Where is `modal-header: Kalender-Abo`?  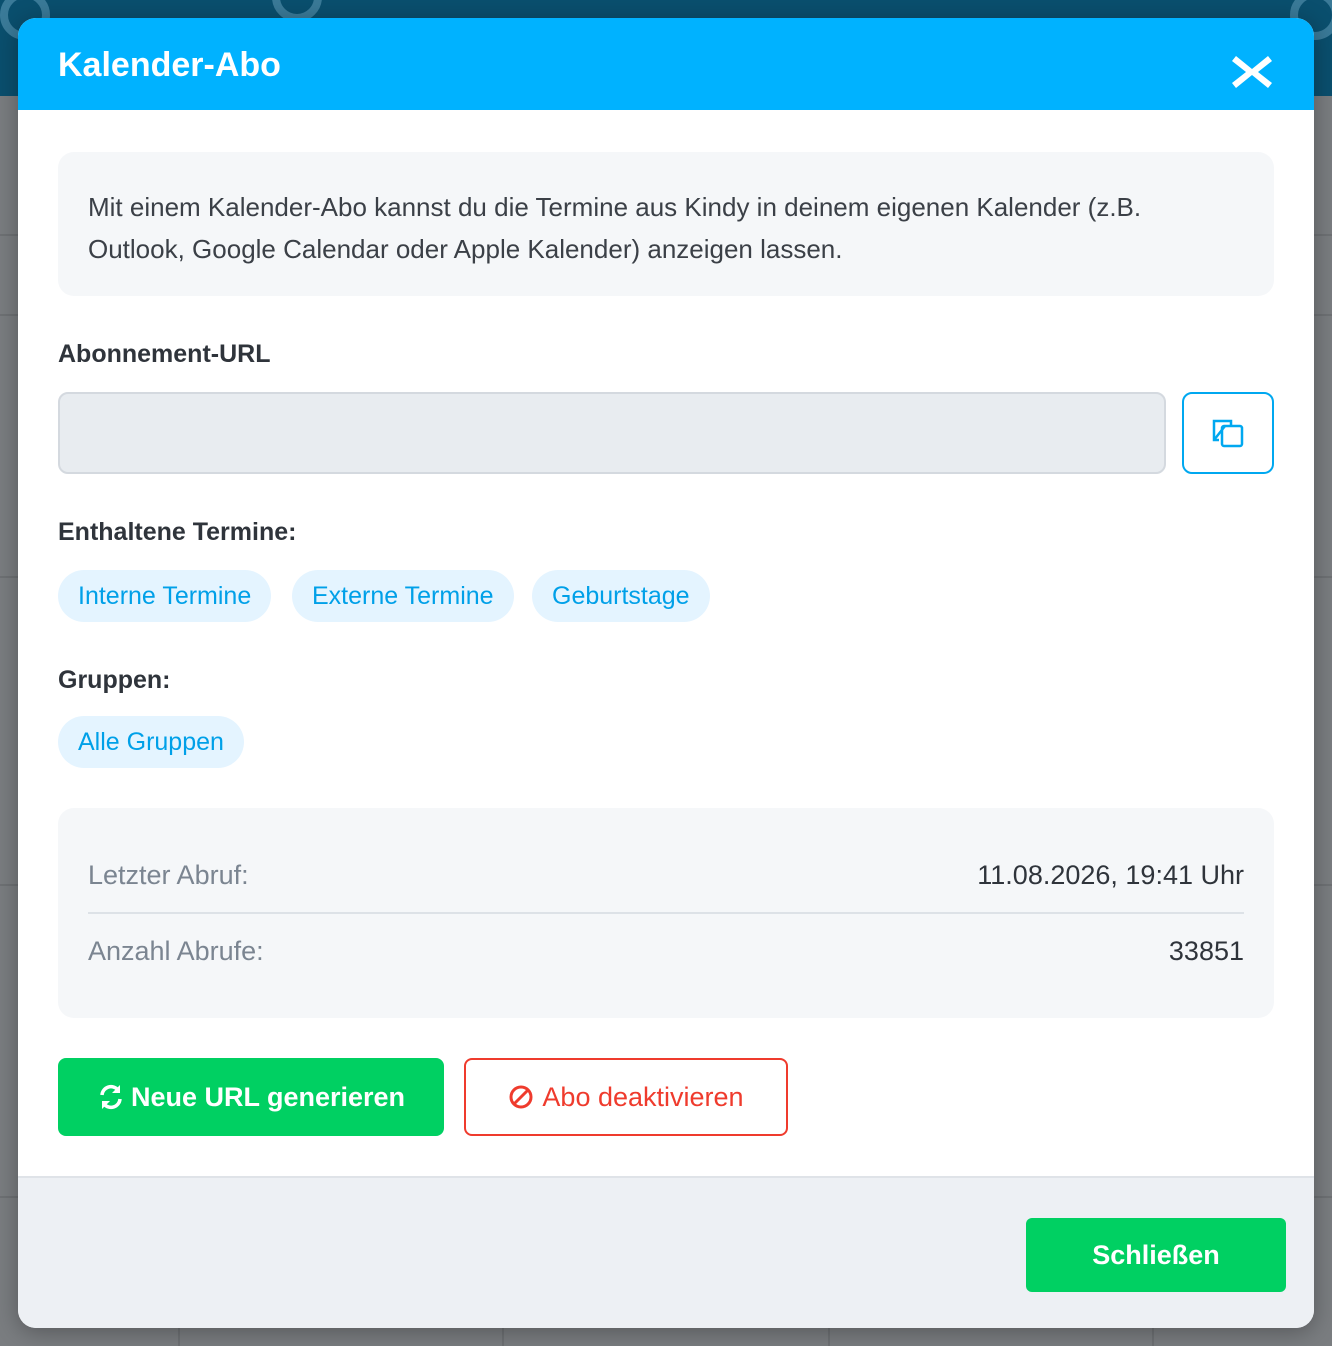
modal-header: Kalender-Abo is located at coordinates (666, 64).